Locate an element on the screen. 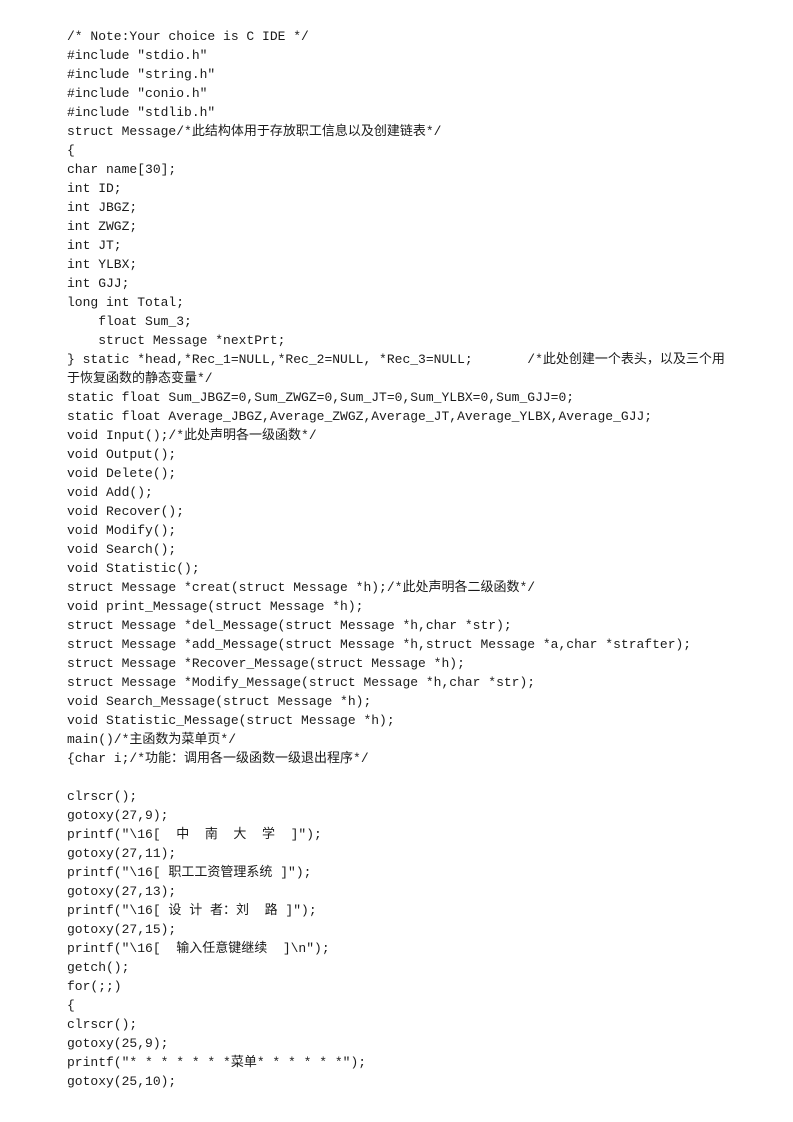 The height and width of the screenshot is (1122, 793). code-line: #include "stdlib.h" is located at coordinates (141, 112).